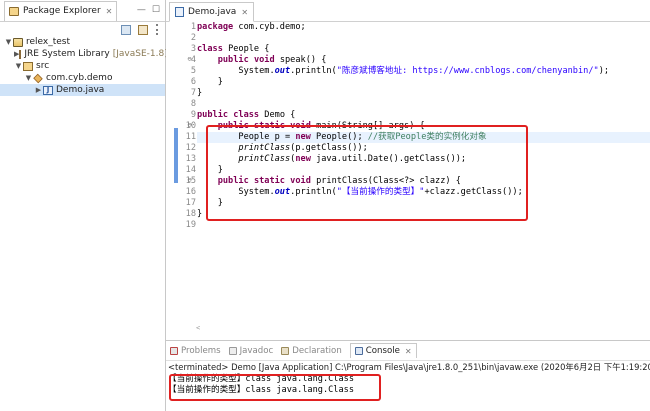 Image resolution: width=650 pixels, height=411 pixels. Describe the element at coordinates (423, 115) in the screenshot. I see `code-line-9: public class Demo {` at that location.